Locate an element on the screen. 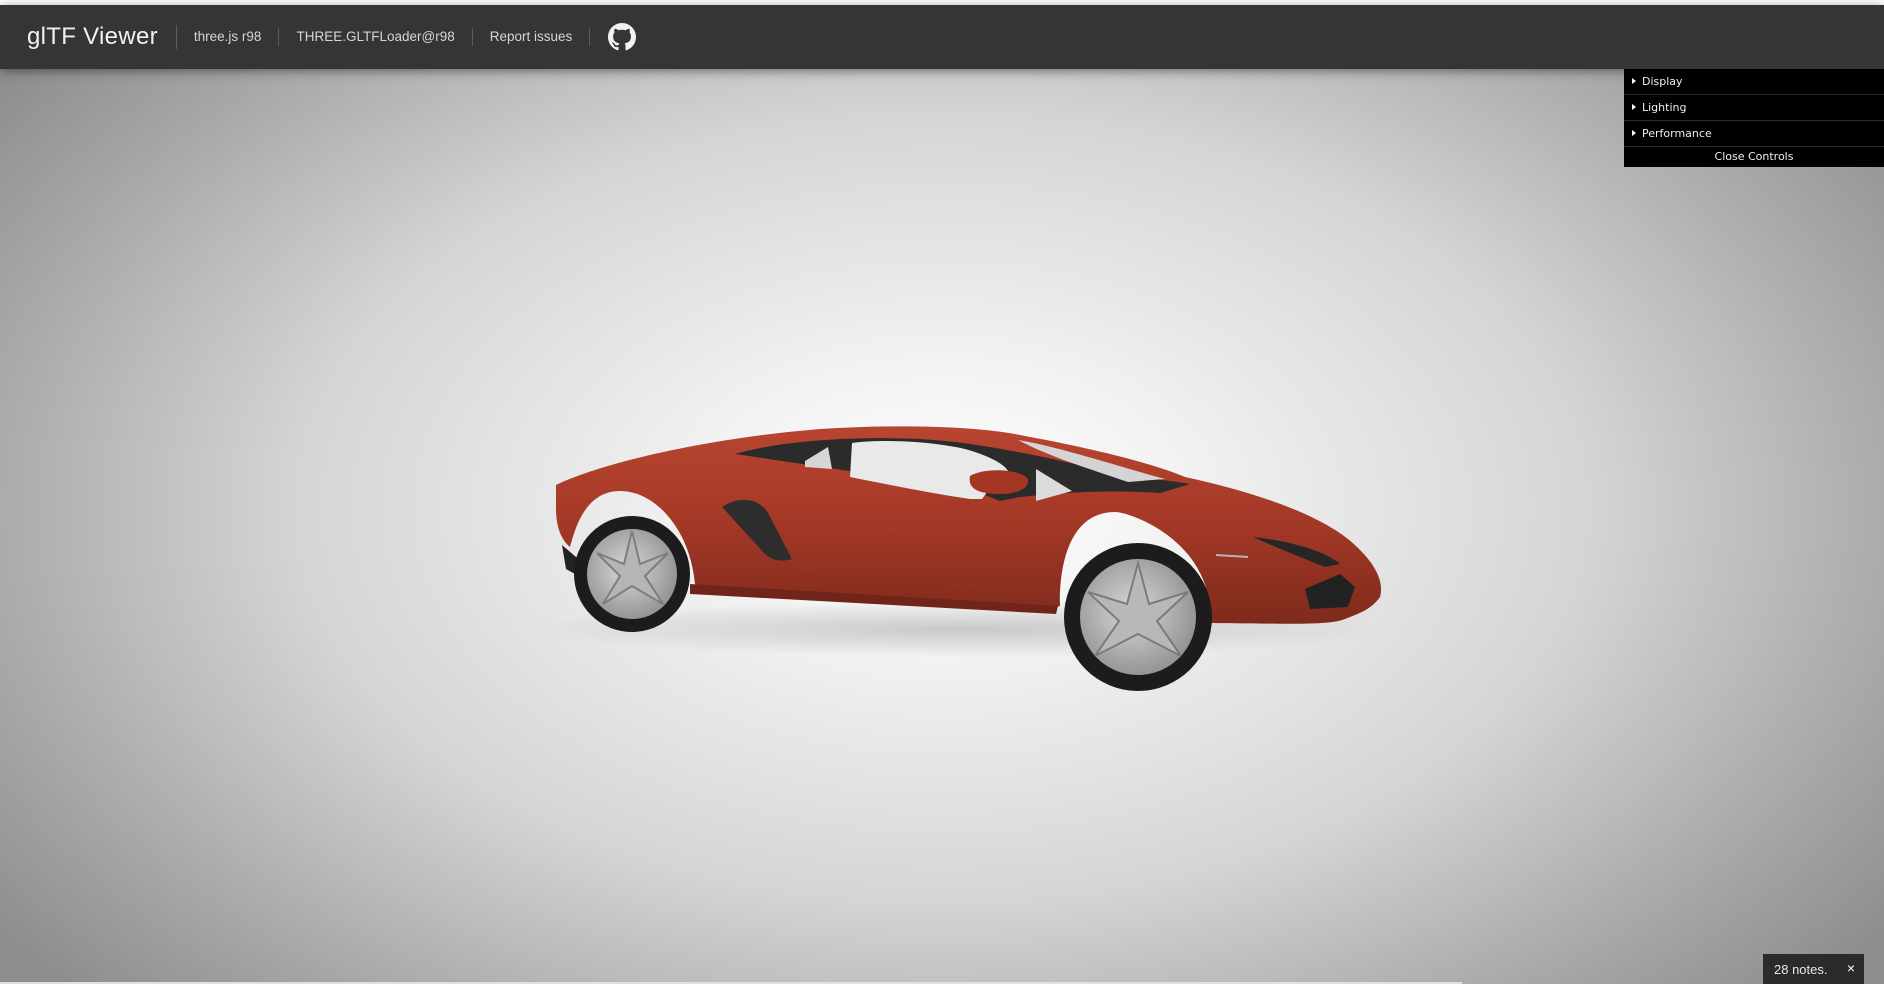 Image resolution: width=1884 pixels, height=984 pixels. folder-performance: Performance is located at coordinates (1754, 134).